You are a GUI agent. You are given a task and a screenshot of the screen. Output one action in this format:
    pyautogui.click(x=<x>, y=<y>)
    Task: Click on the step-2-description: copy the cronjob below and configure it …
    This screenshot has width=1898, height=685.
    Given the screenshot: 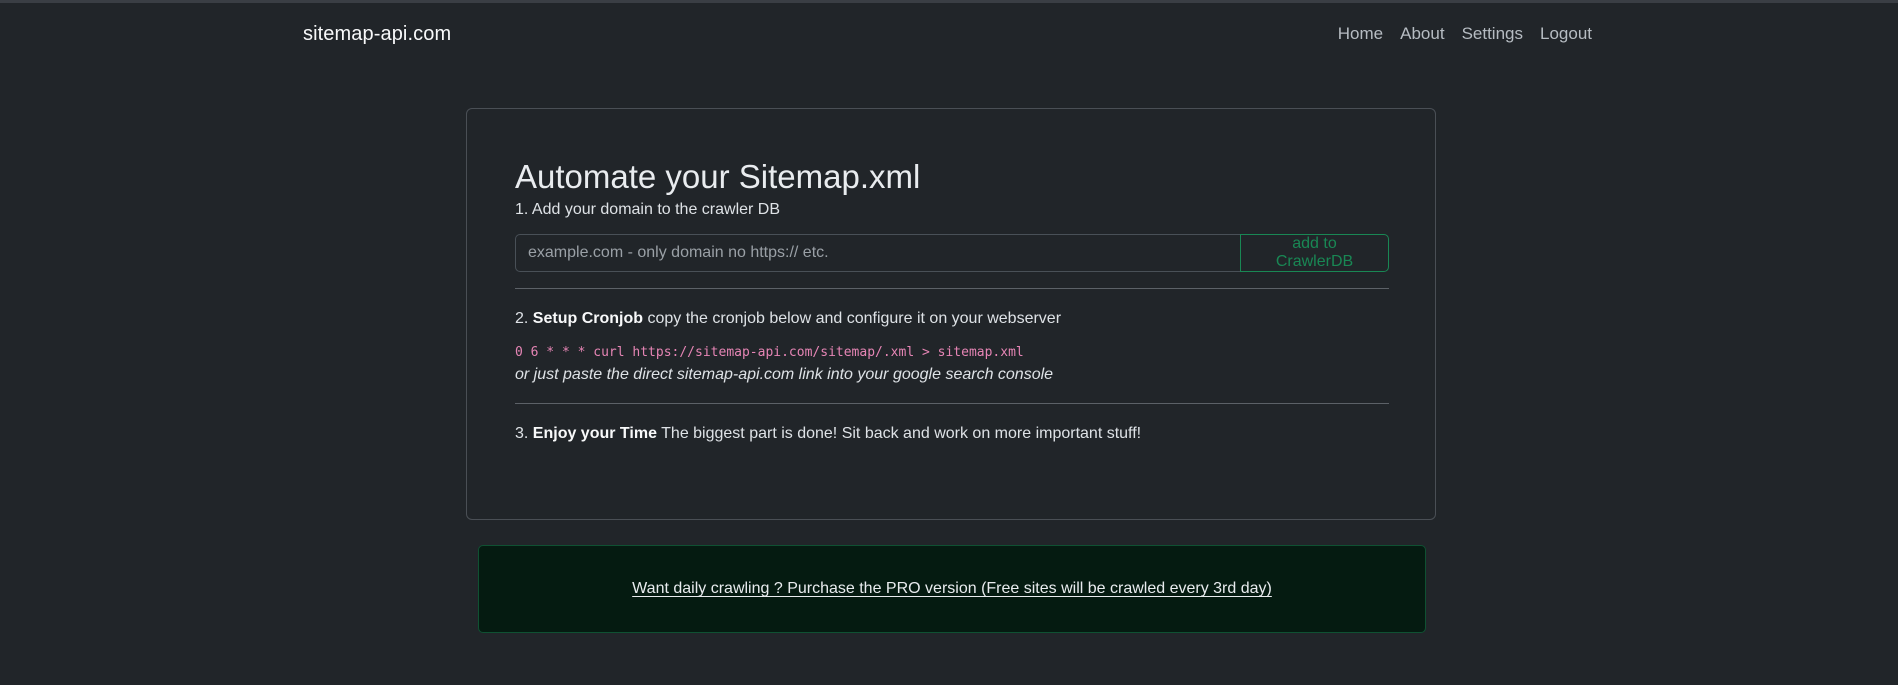 What is the action you would take?
    pyautogui.click(x=852, y=318)
    